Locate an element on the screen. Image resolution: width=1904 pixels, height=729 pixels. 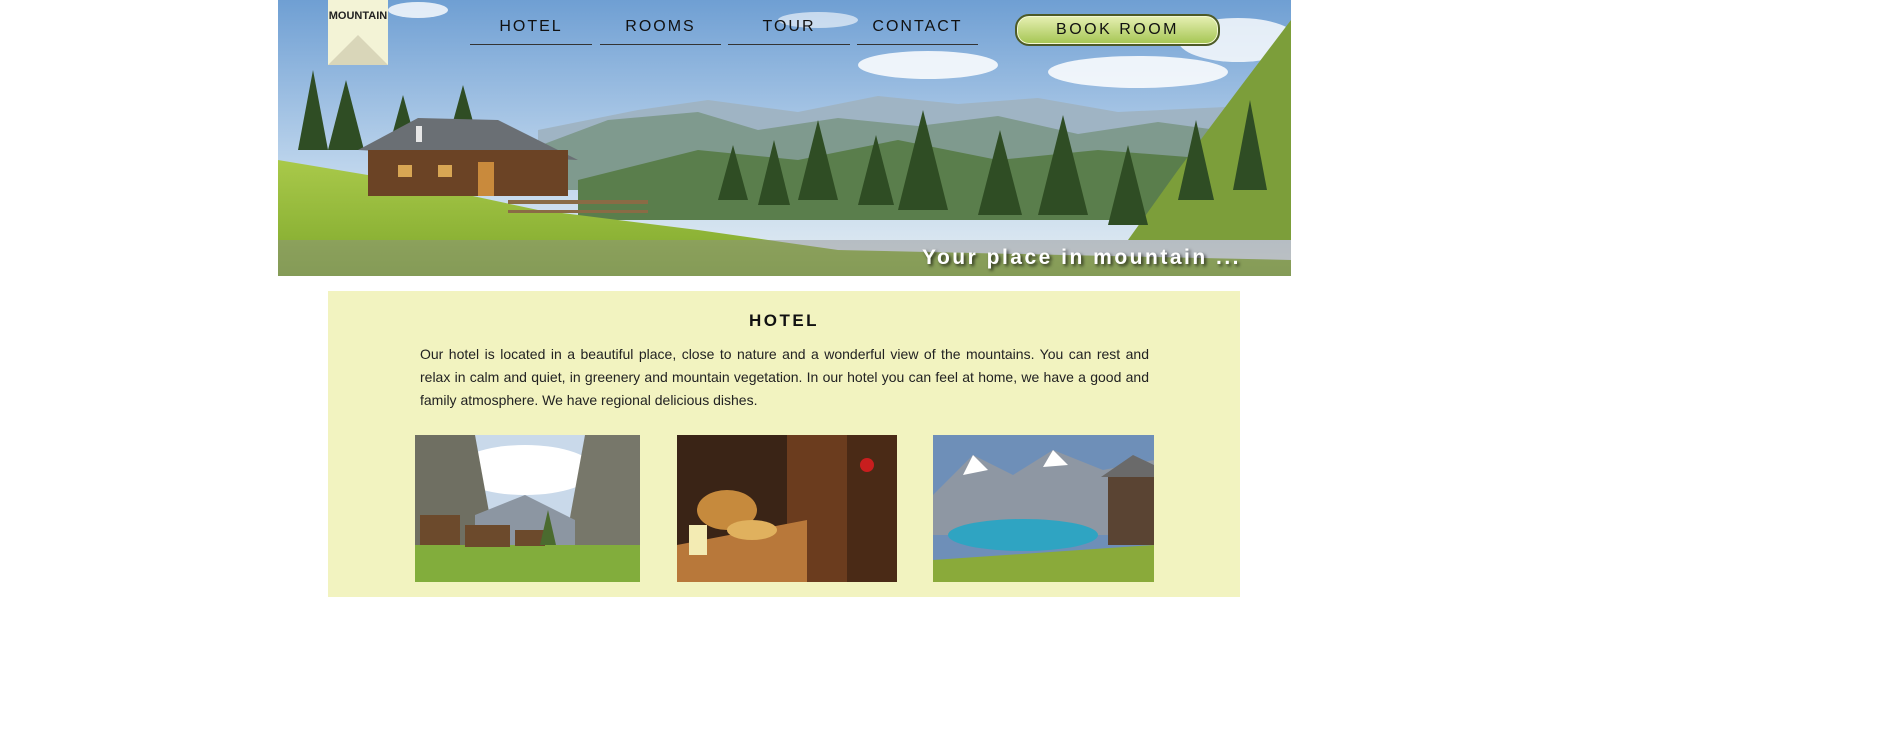
logo-text: MOUNTAIN is located at coordinates (358, 16).